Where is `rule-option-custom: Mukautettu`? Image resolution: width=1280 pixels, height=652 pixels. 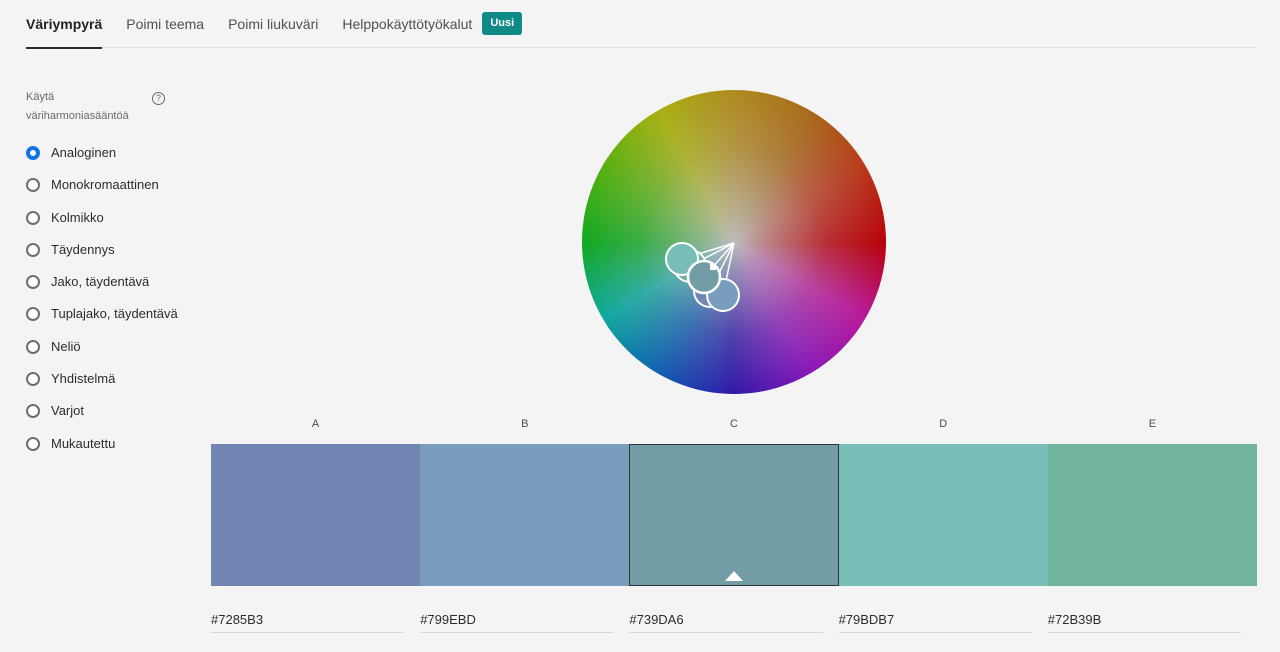 rule-option-custom: Mukautettu is located at coordinates (102, 451).